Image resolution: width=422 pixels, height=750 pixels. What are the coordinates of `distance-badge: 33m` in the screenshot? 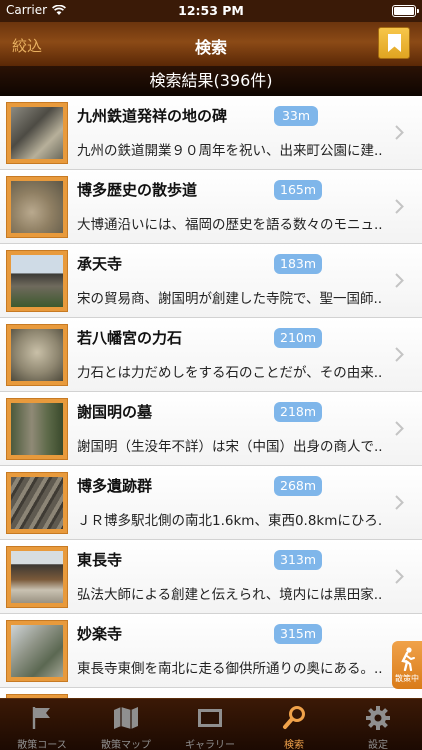 It's located at (296, 116).